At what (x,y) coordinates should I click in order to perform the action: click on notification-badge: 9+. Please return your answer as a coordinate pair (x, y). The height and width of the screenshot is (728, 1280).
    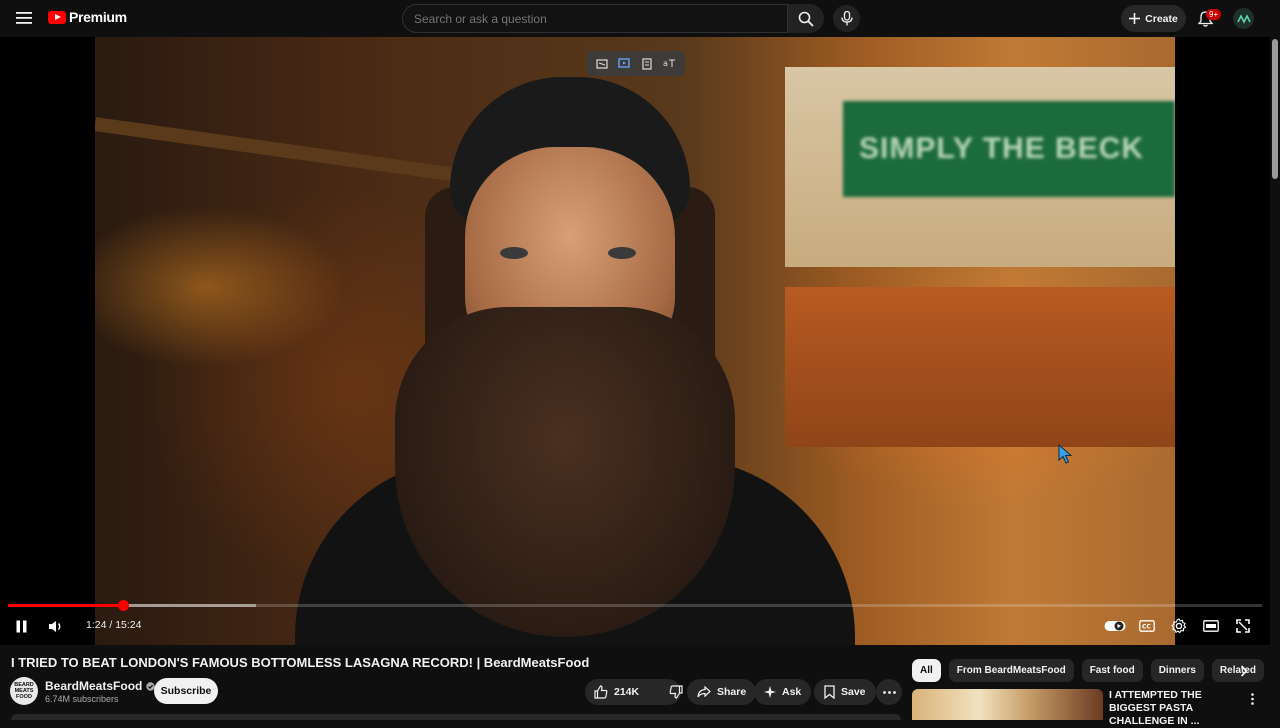
    Looking at the image, I should click on (1214, 14).